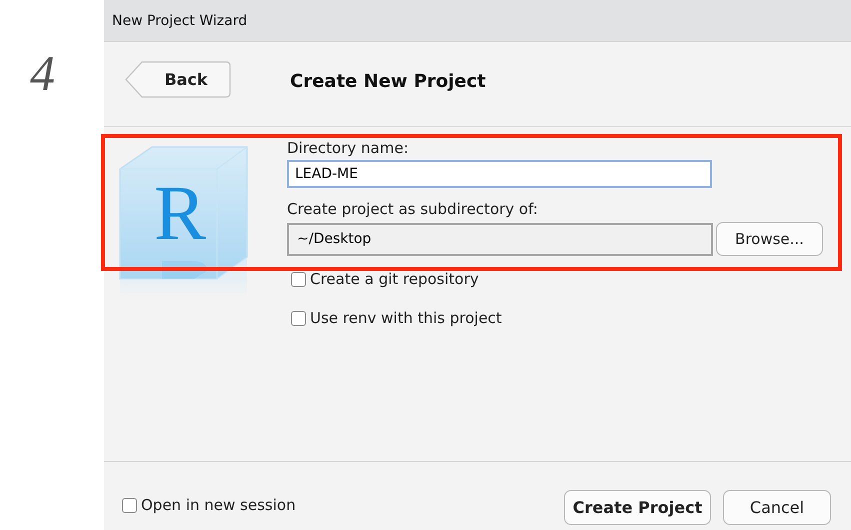 The width and height of the screenshot is (851, 530). Describe the element at coordinates (394, 279) in the screenshot. I see `checkbox-label: Create a git repository` at that location.